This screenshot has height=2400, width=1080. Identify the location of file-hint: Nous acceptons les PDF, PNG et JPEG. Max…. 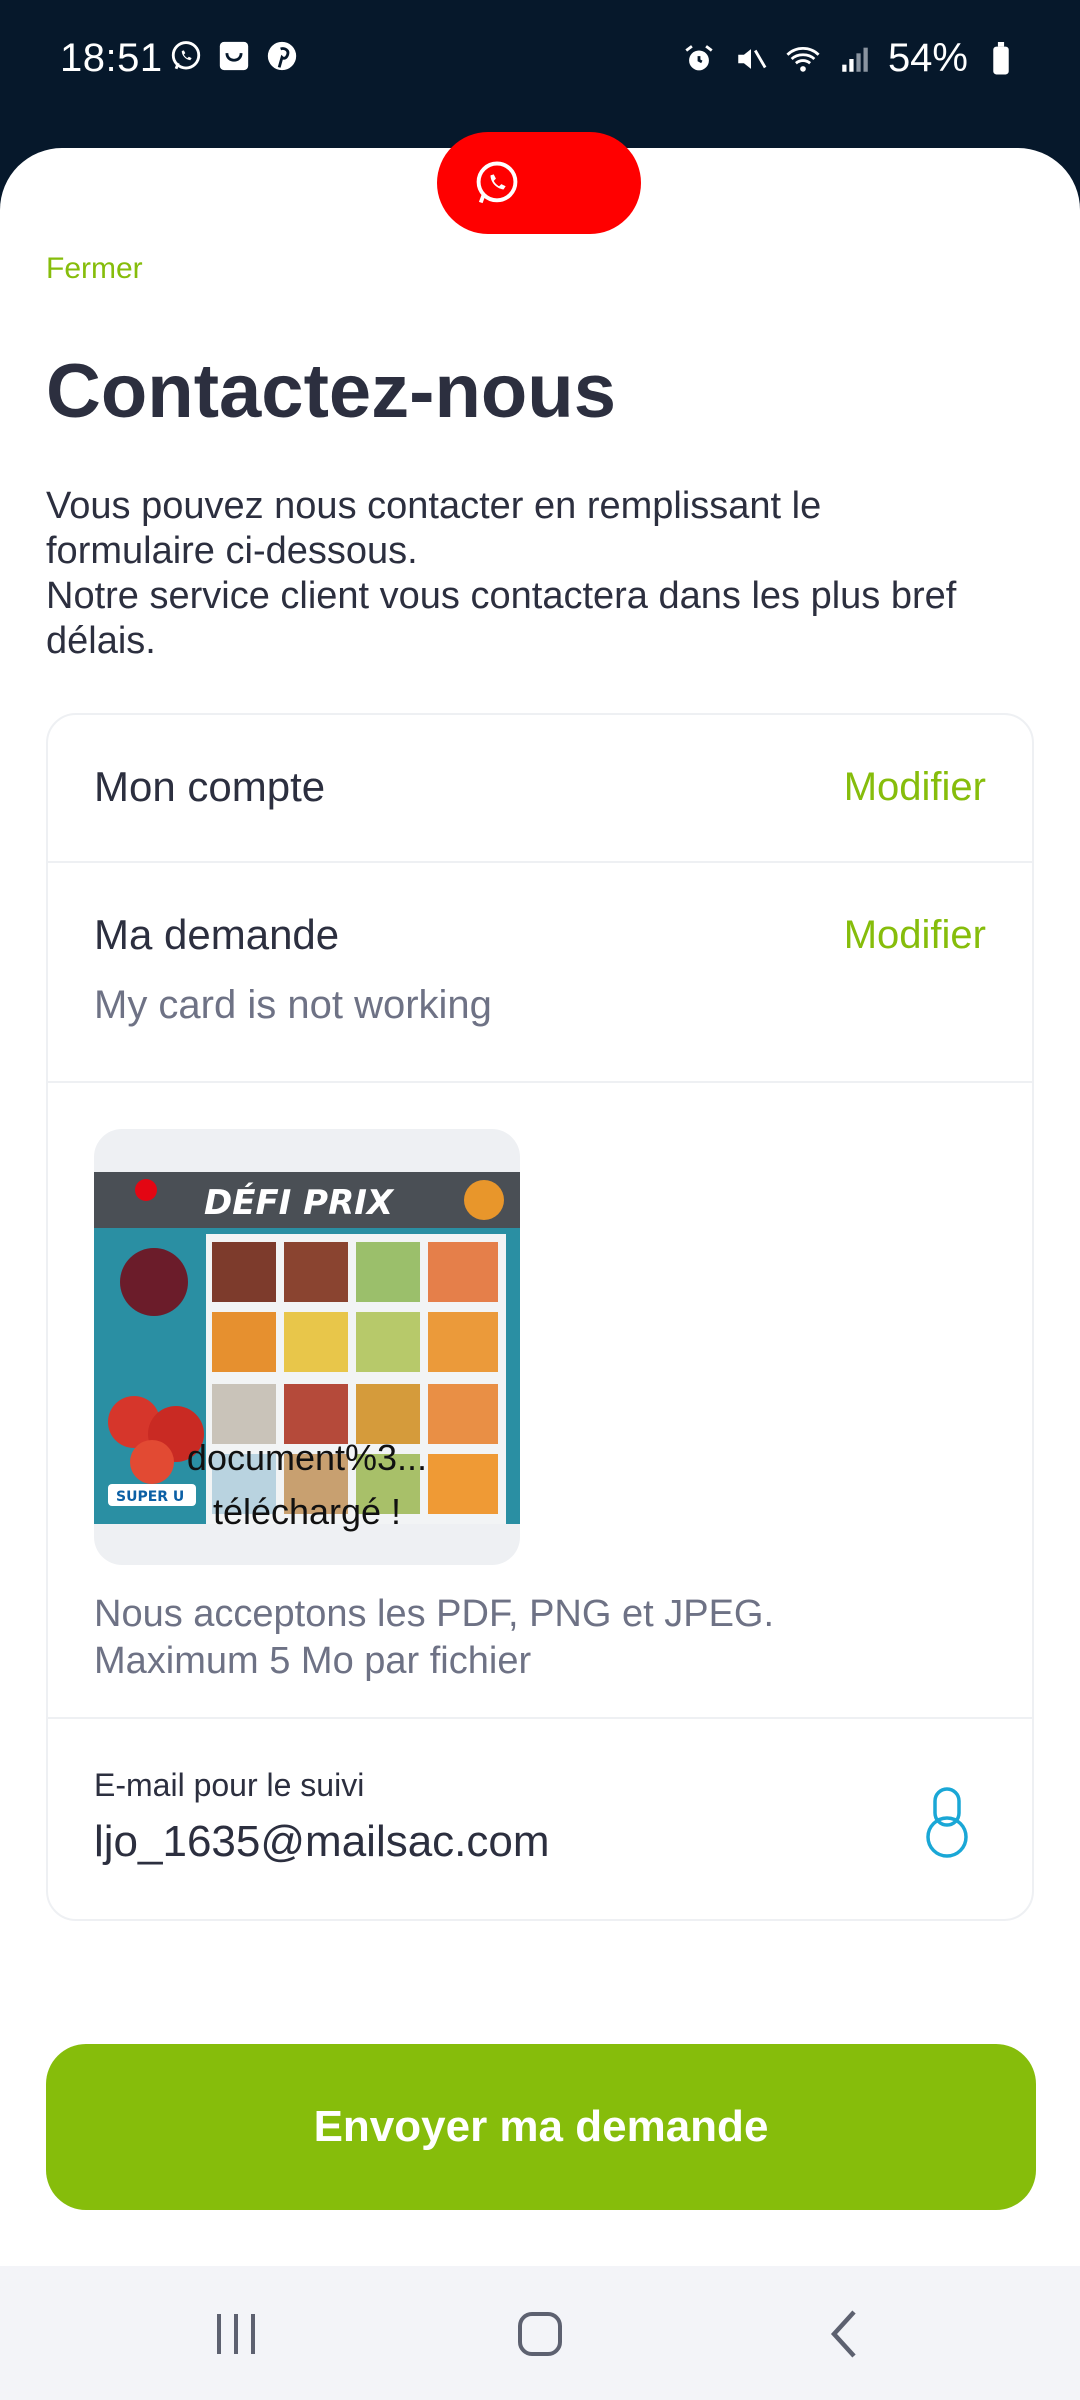
(434, 1638).